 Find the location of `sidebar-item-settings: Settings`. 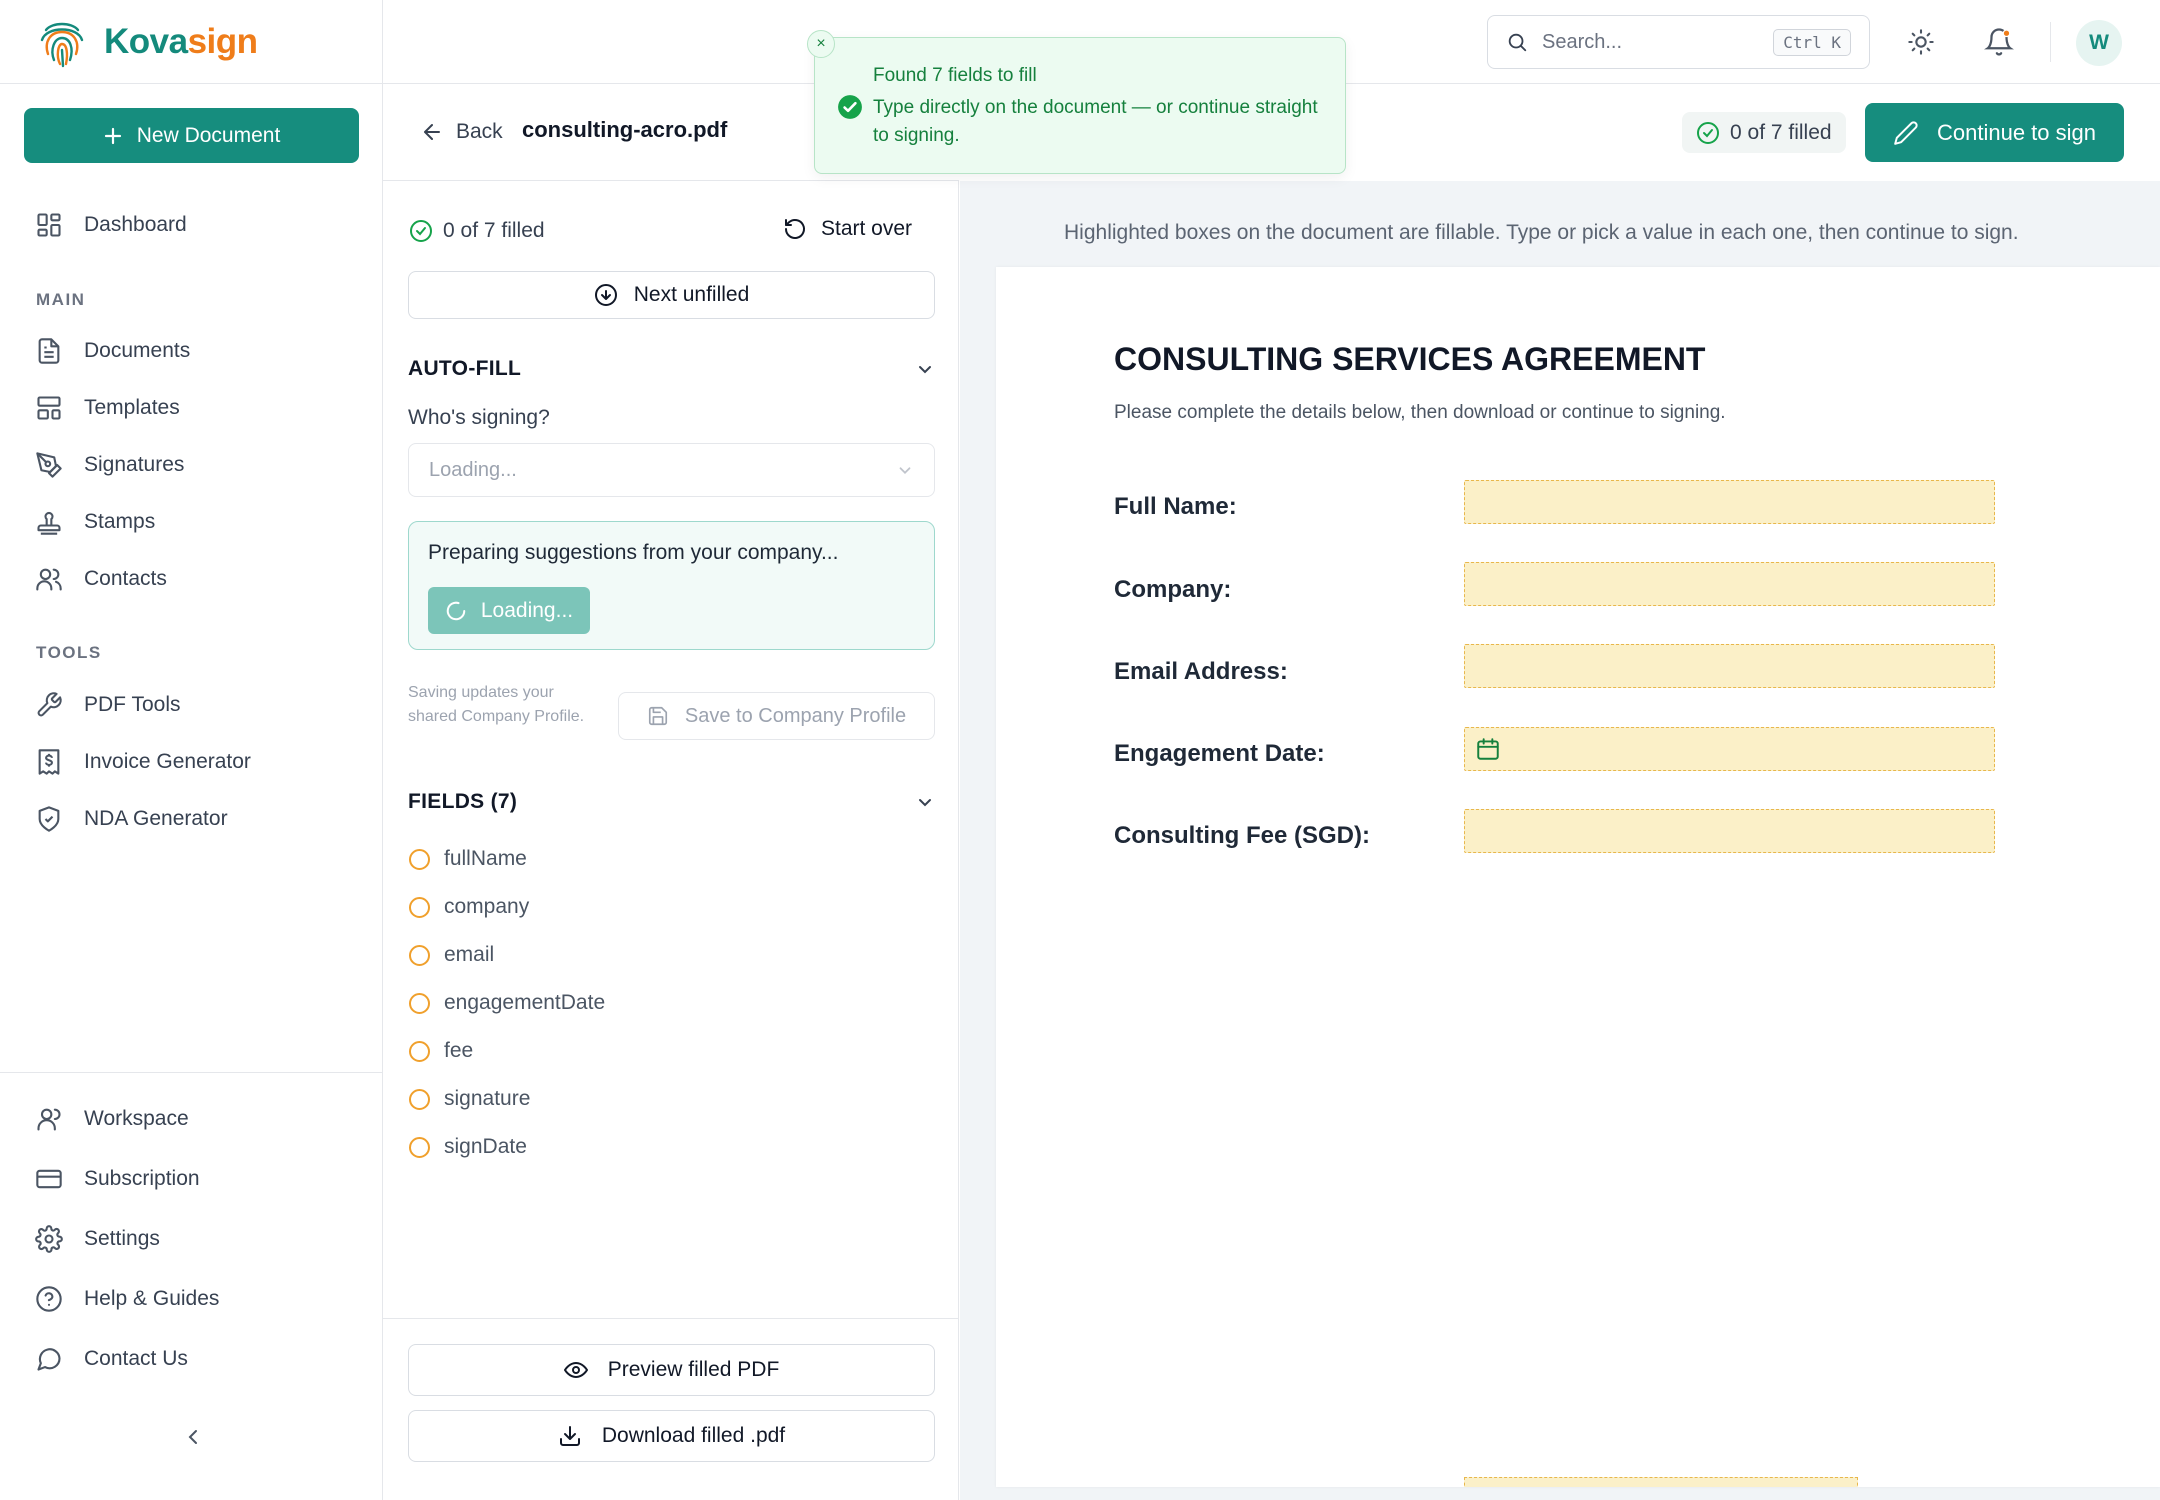

sidebar-item-settings: Settings is located at coordinates (97, 1239).